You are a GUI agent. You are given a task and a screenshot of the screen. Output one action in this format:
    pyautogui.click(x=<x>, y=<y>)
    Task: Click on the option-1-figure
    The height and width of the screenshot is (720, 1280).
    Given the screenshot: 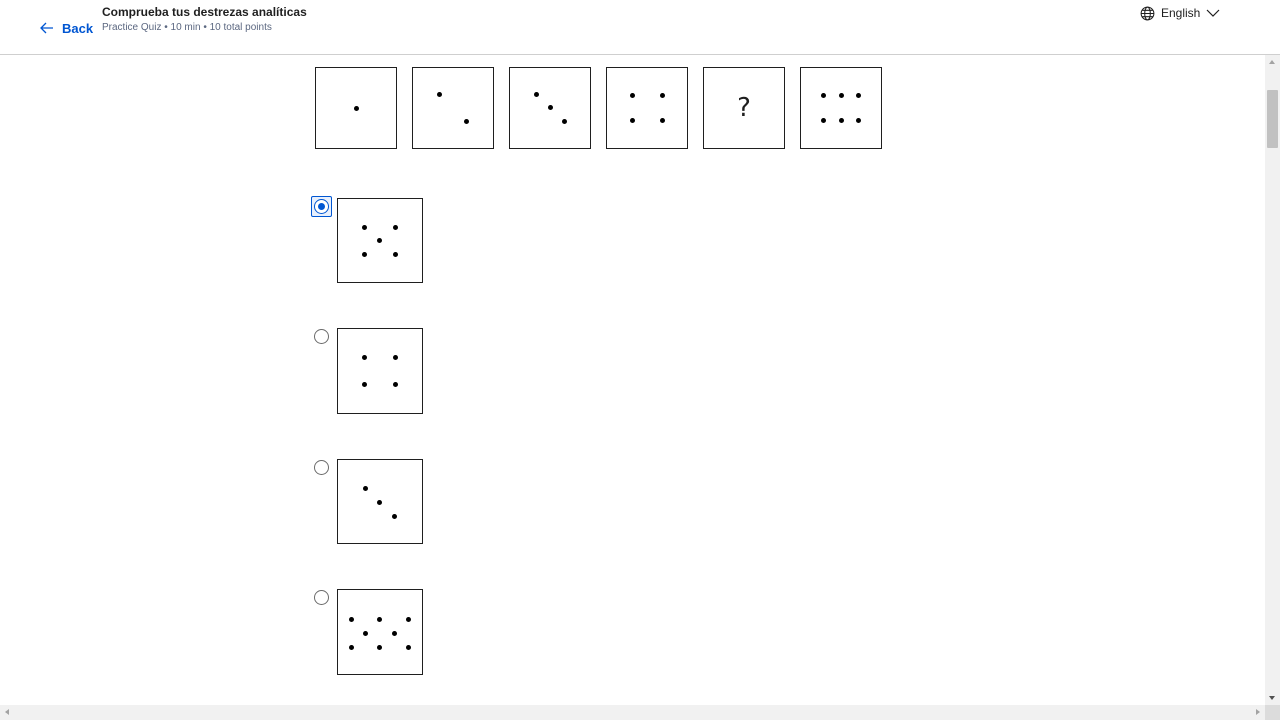 What is the action you would take?
    pyautogui.click(x=380, y=240)
    